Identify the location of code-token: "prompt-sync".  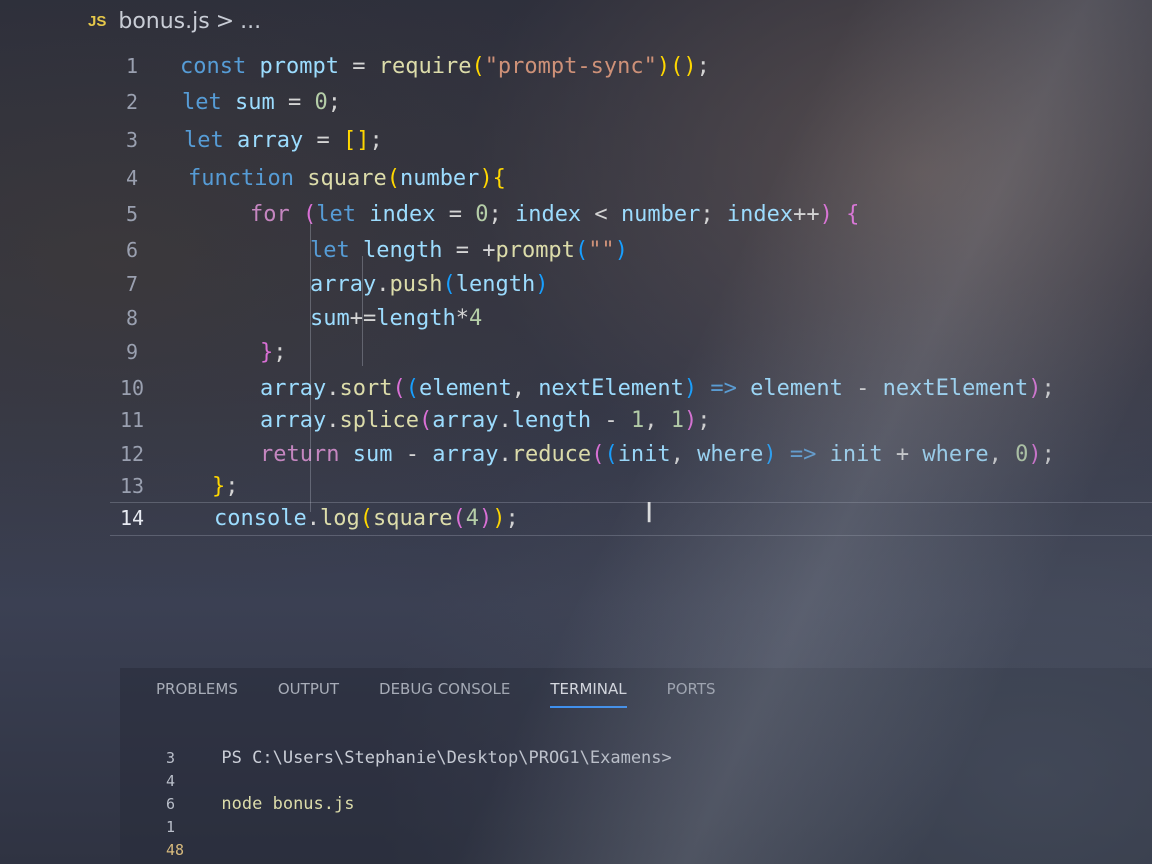
(570, 66).